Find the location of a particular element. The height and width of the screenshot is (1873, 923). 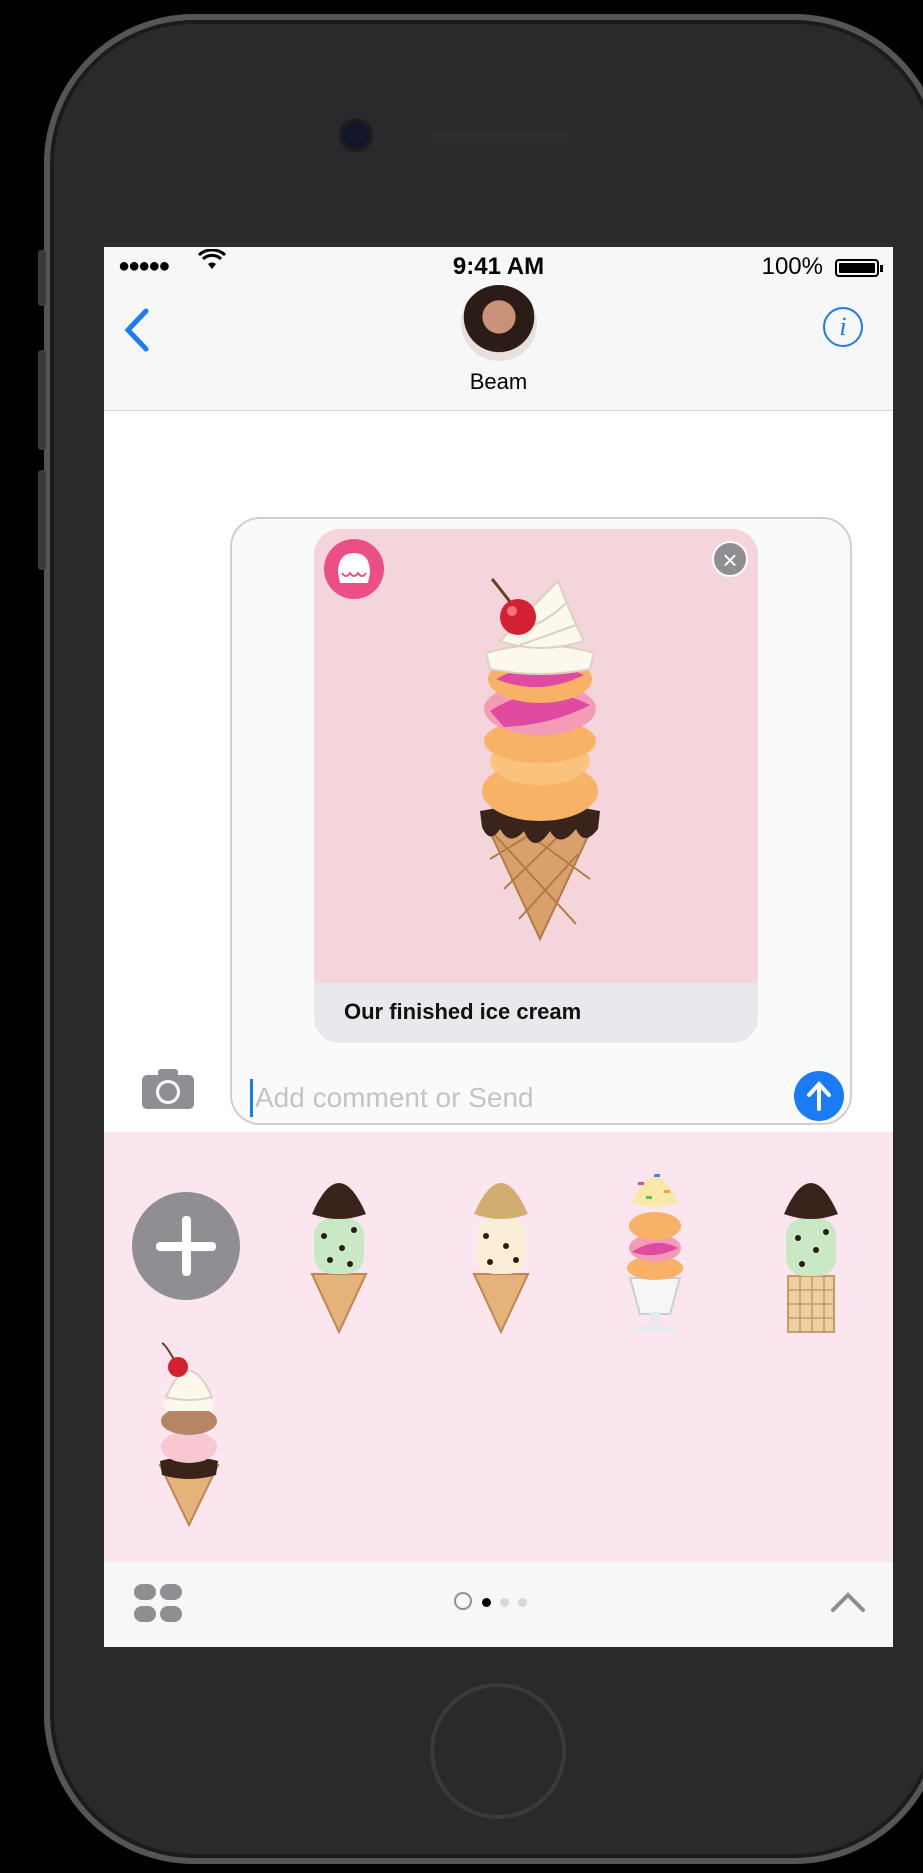

info-icon: i is located at coordinates (843, 326).